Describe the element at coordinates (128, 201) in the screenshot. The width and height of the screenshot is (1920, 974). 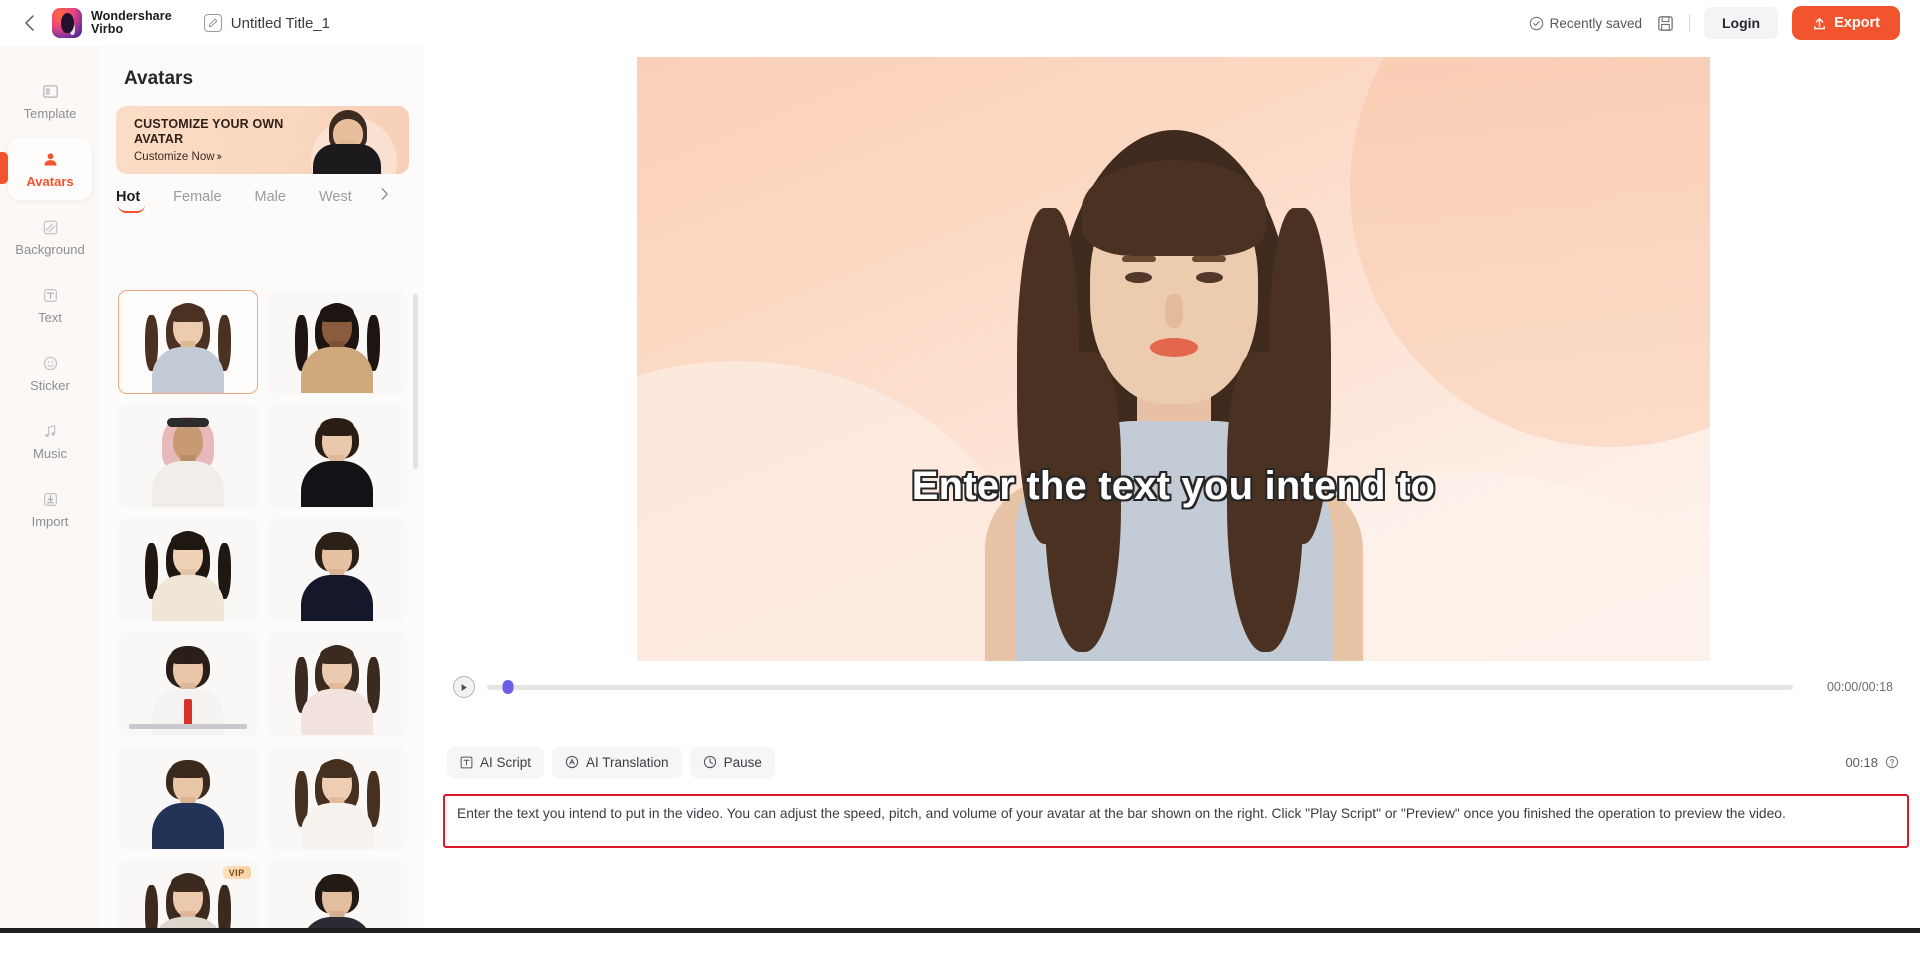
I see `tab-hot: Hot` at that location.